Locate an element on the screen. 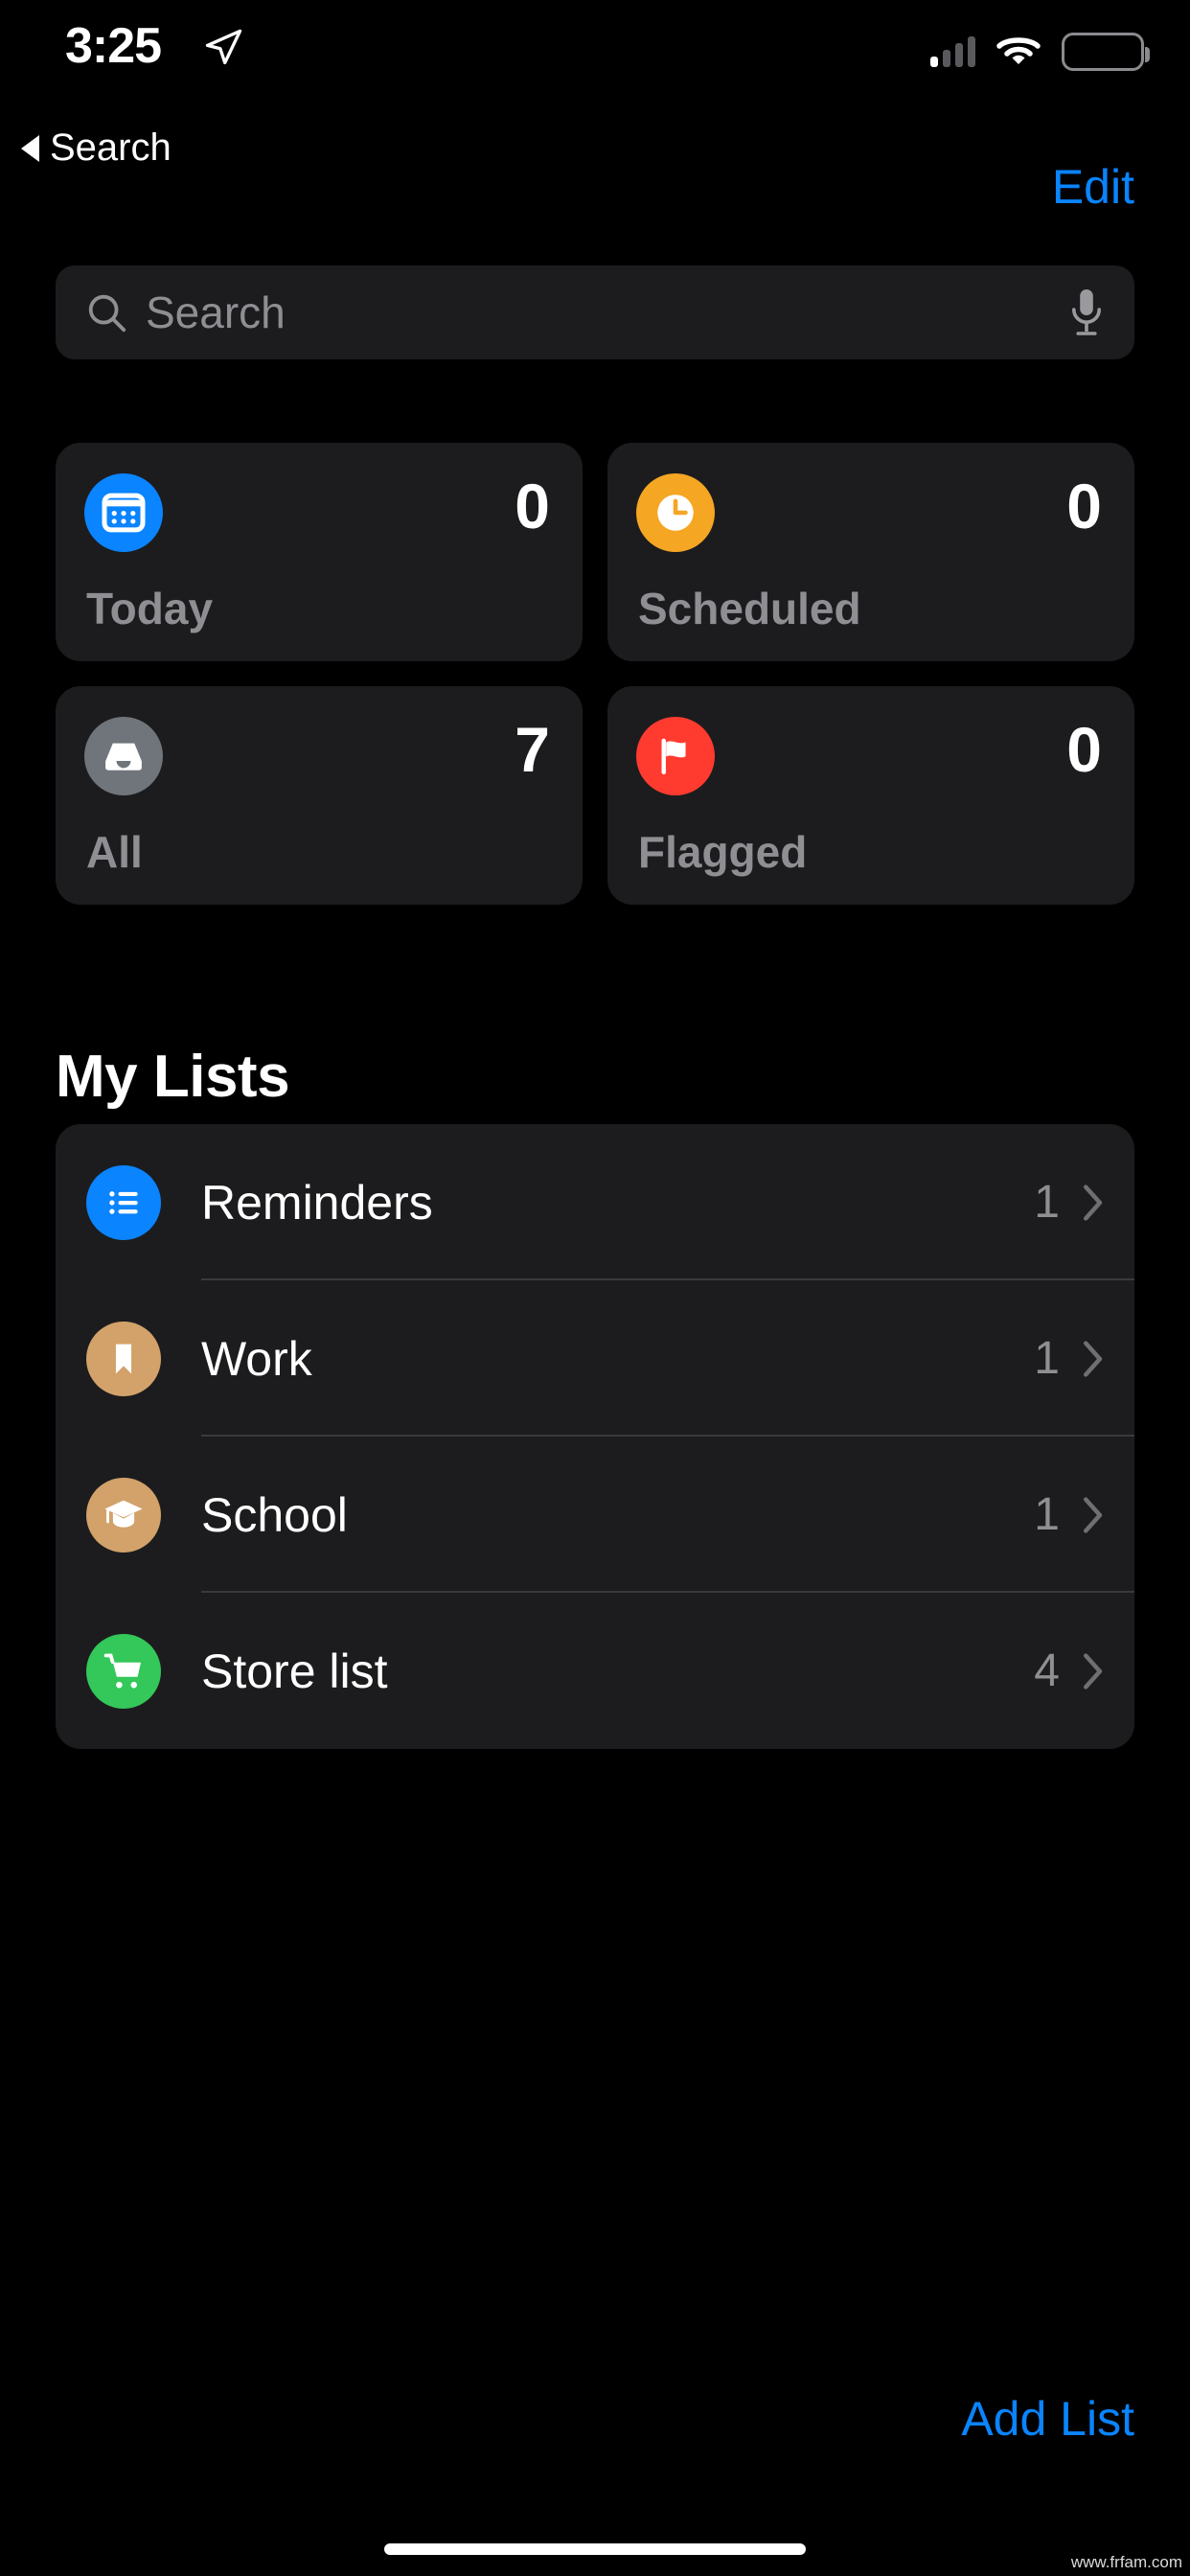 The width and height of the screenshot is (1190, 2576). status-bar: 3:25 is located at coordinates (595, 57).